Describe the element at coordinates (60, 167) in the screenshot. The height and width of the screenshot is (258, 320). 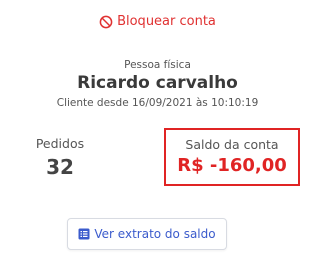
I see `orders-value: 32` at that location.